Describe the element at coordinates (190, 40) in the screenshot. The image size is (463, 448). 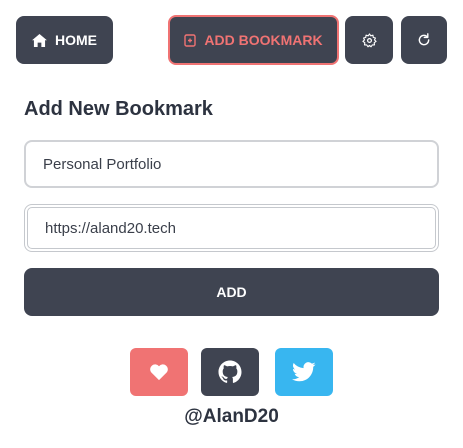
I see `bookmark-icon` at that location.